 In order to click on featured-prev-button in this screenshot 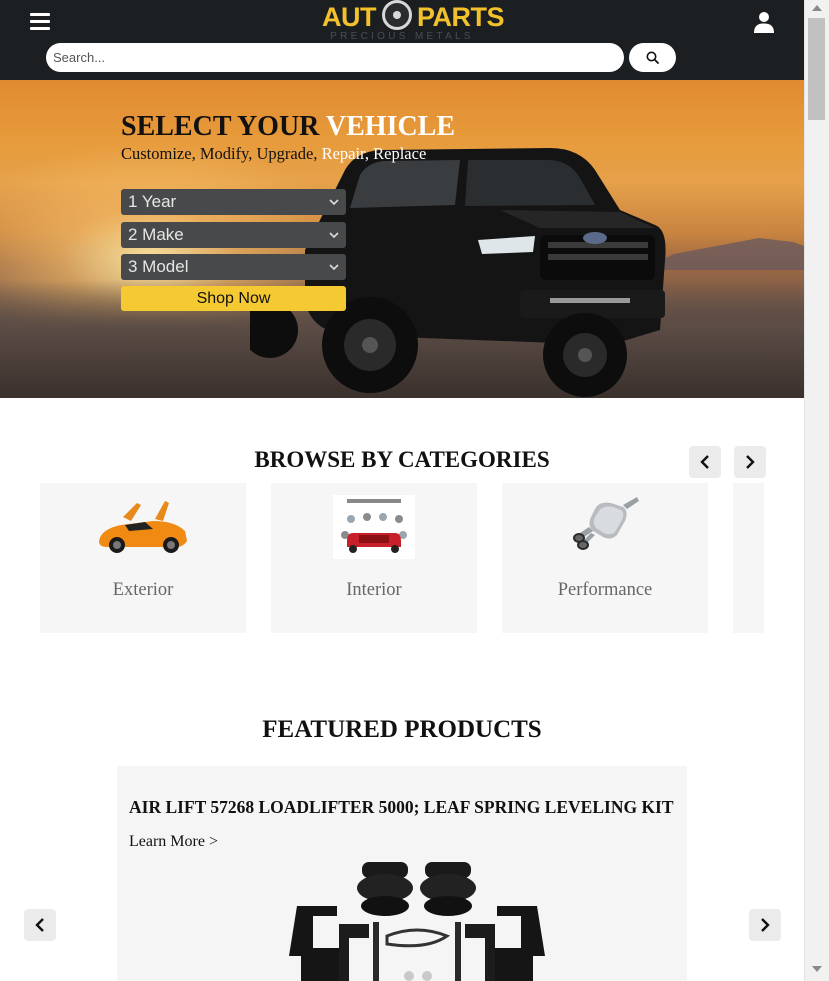, I will do `click(40, 925)`.